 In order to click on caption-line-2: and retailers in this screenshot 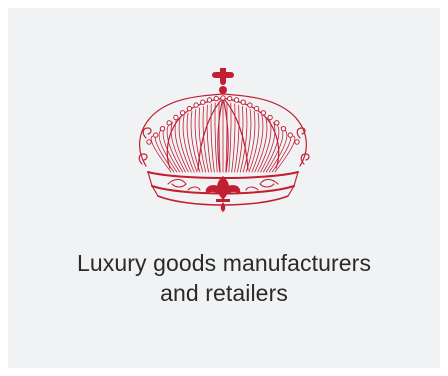, I will do `click(224, 293)`.